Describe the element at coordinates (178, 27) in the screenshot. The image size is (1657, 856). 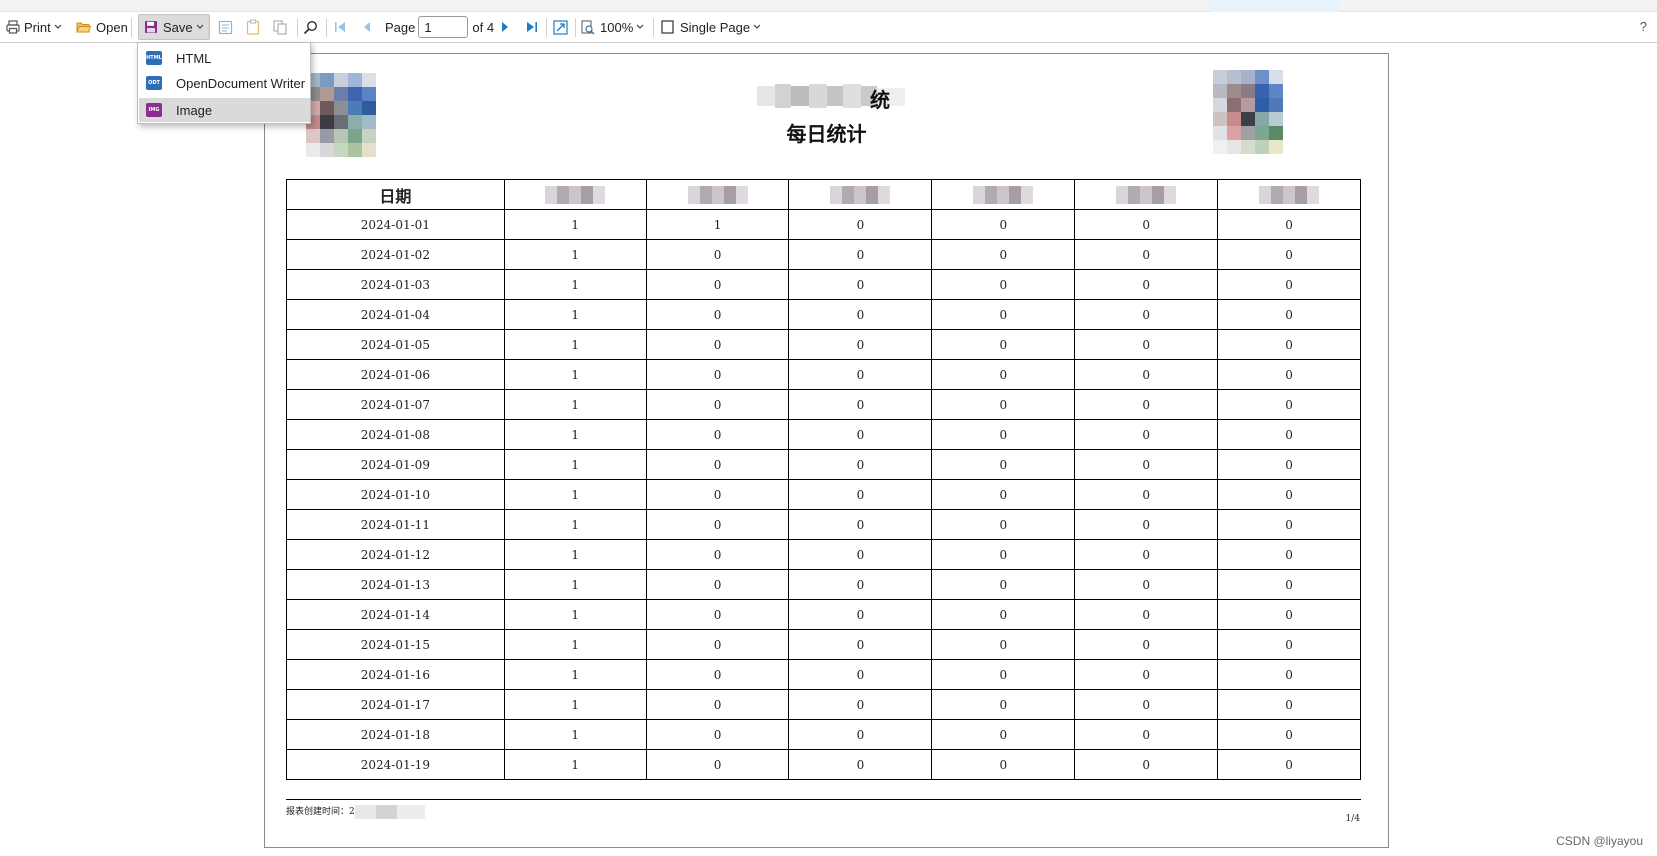
I see `save-label: Save` at that location.